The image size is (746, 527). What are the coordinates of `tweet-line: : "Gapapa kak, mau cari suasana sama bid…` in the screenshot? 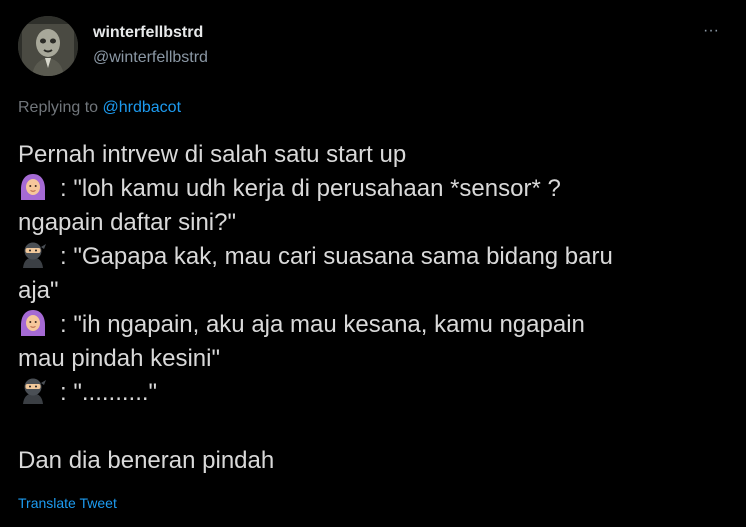 It's located at (378, 257).